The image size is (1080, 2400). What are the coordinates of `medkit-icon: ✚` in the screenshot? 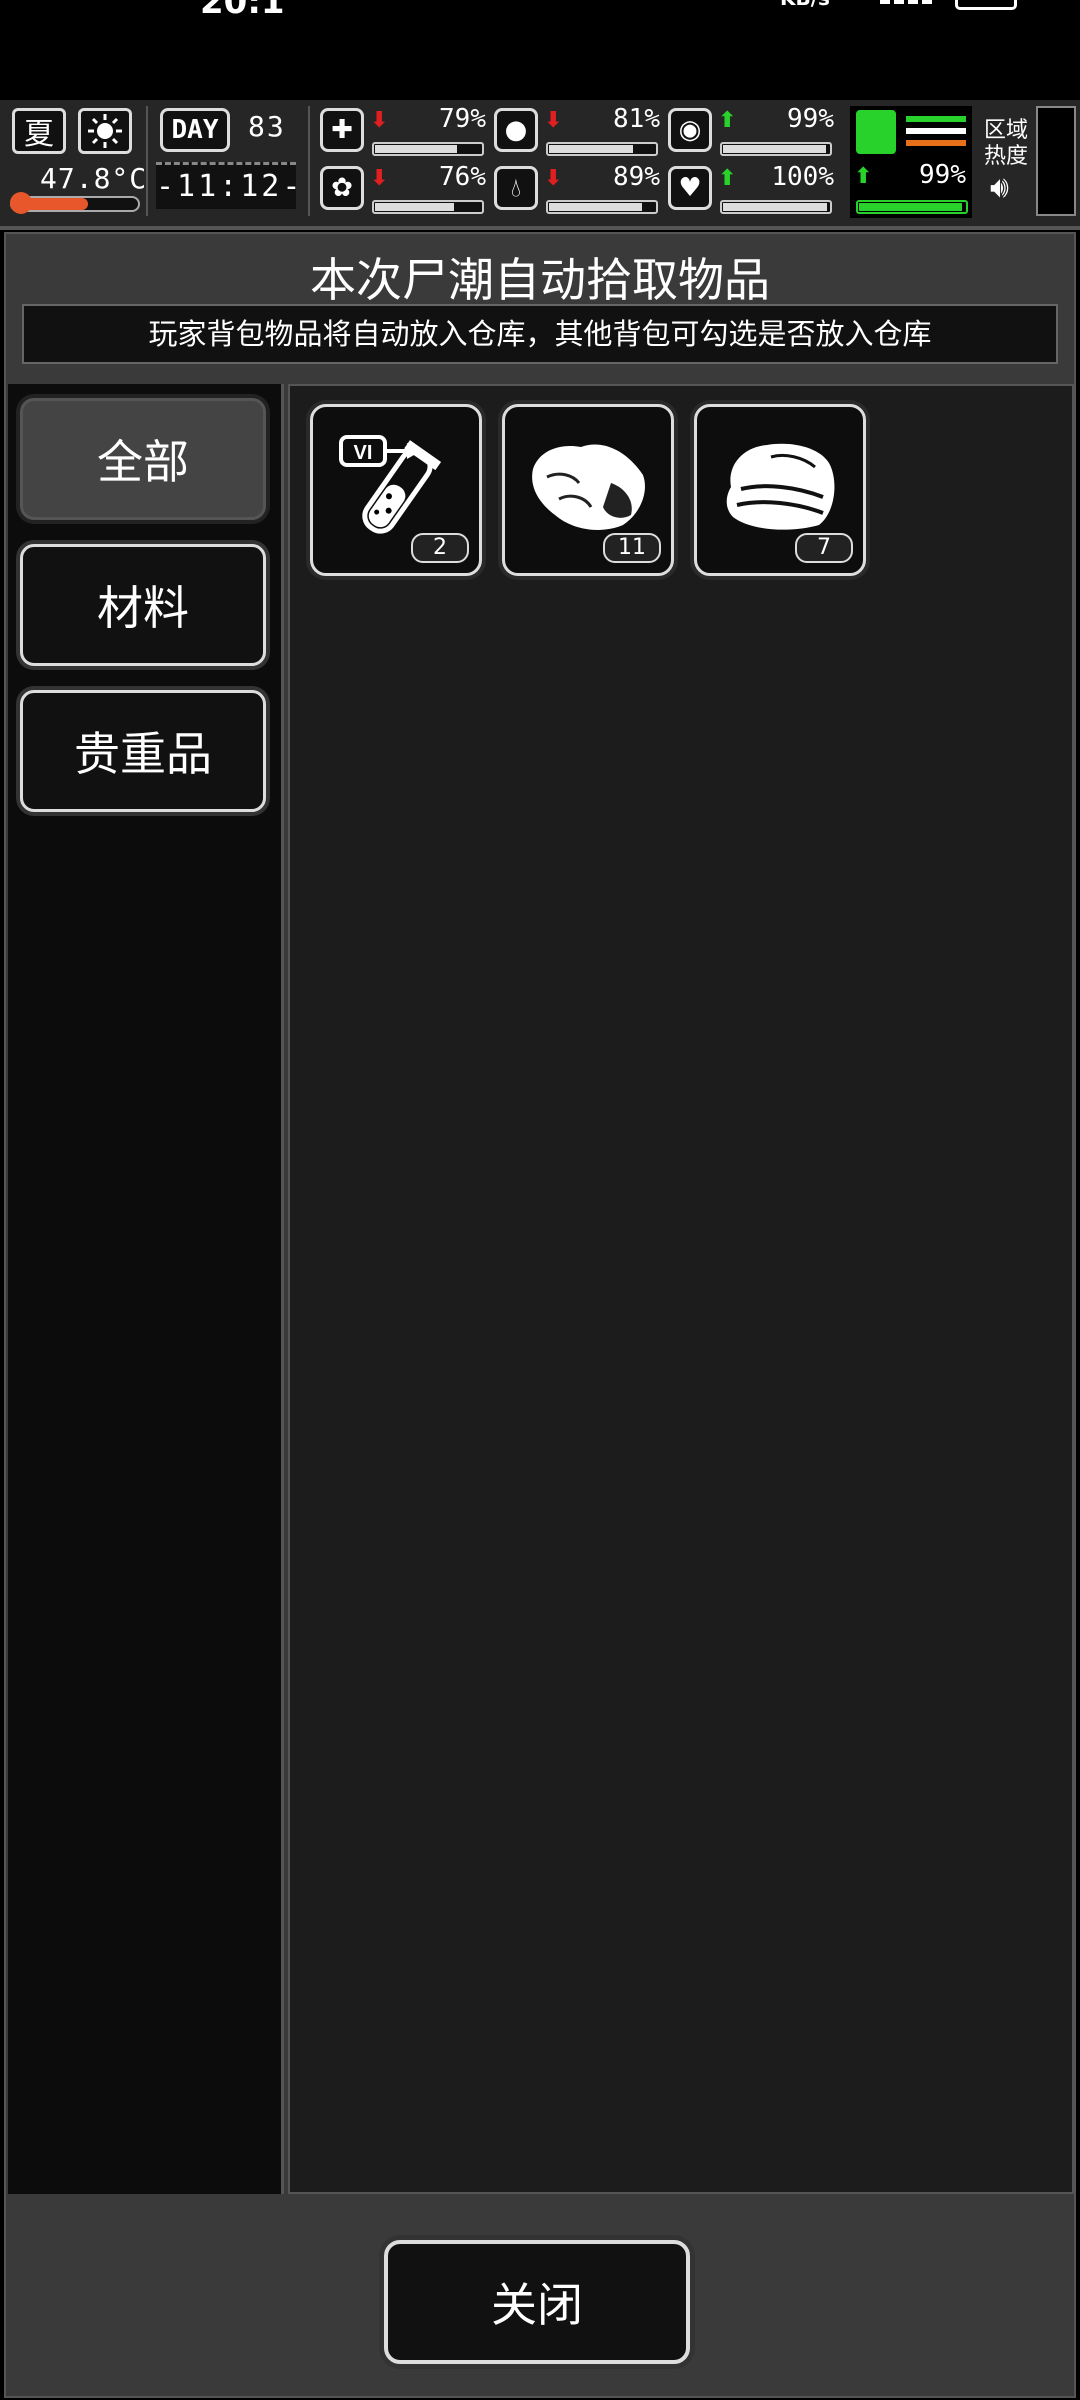 It's located at (342, 130).